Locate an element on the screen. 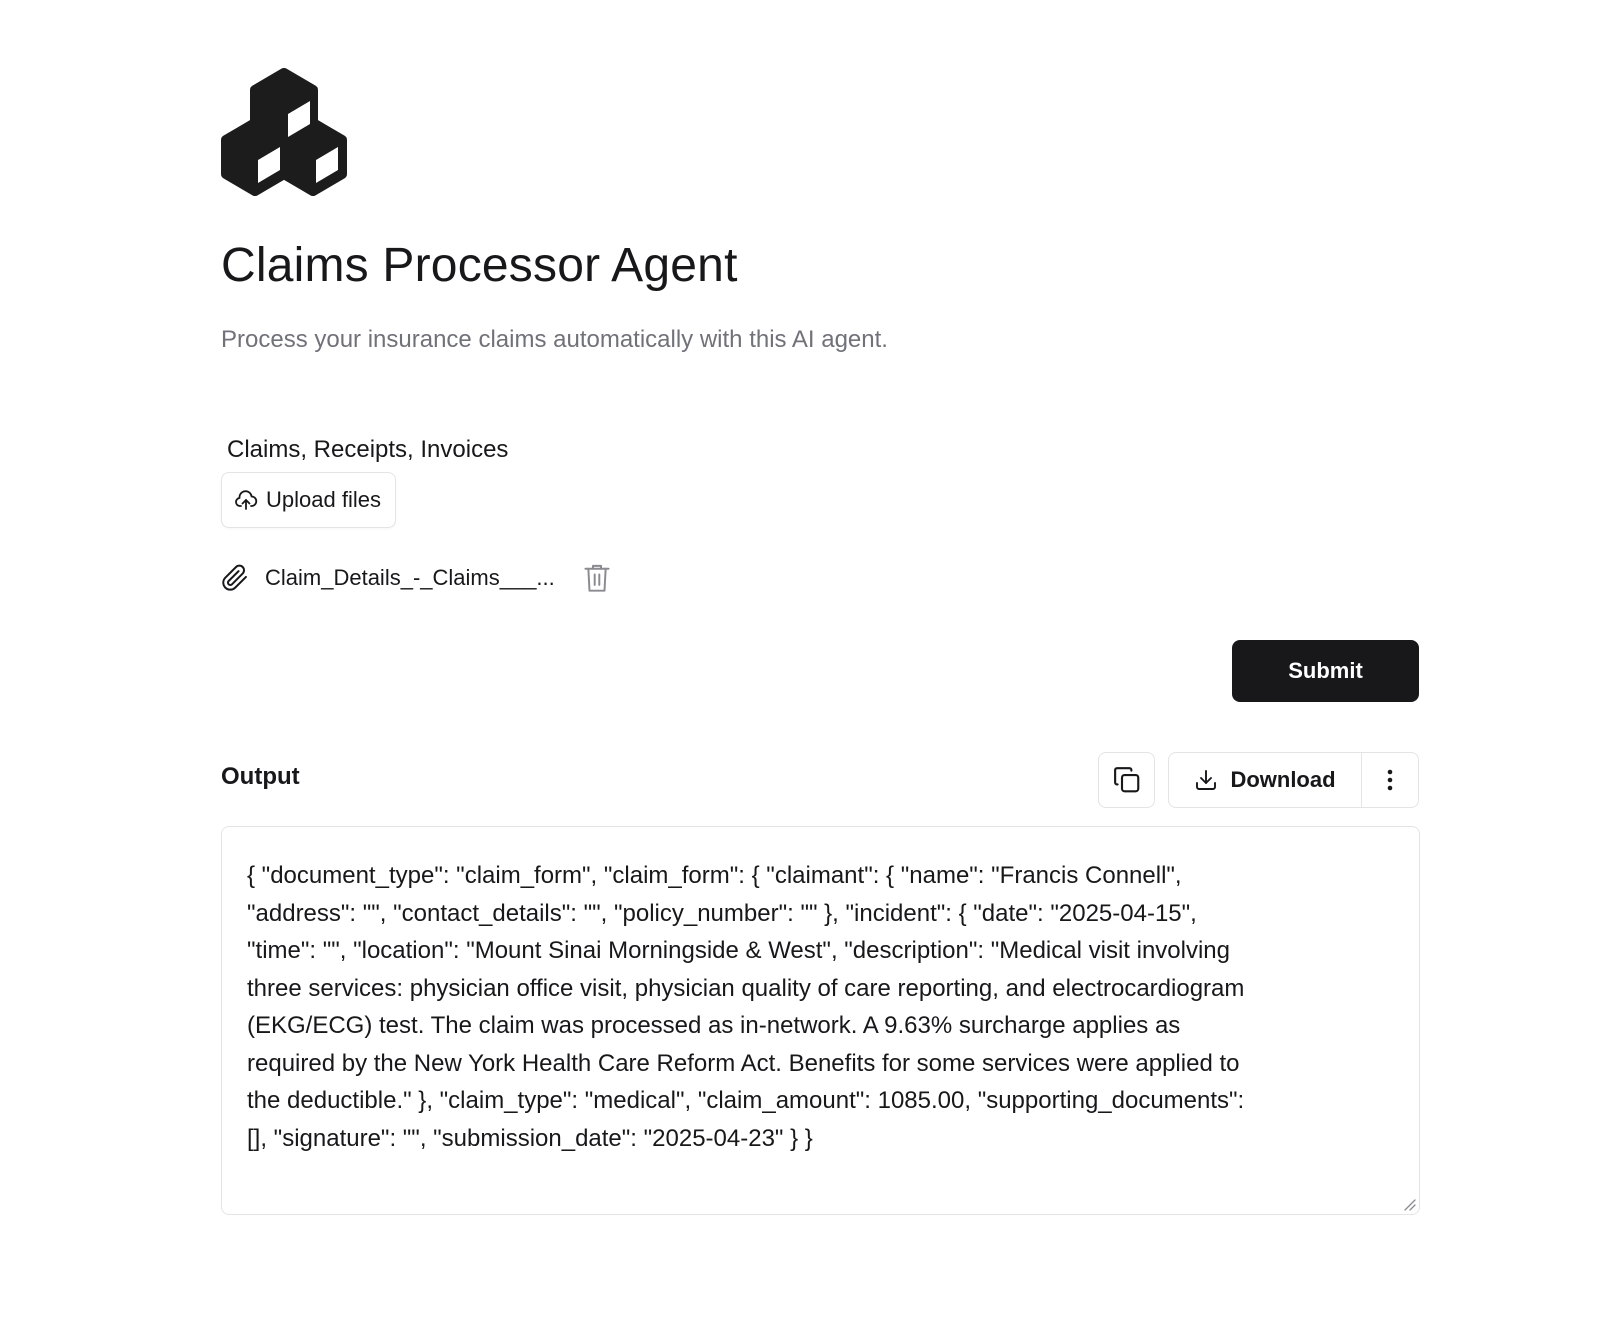 The width and height of the screenshot is (1600, 1332). resize-handle-icon is located at coordinates (1409, 1204).